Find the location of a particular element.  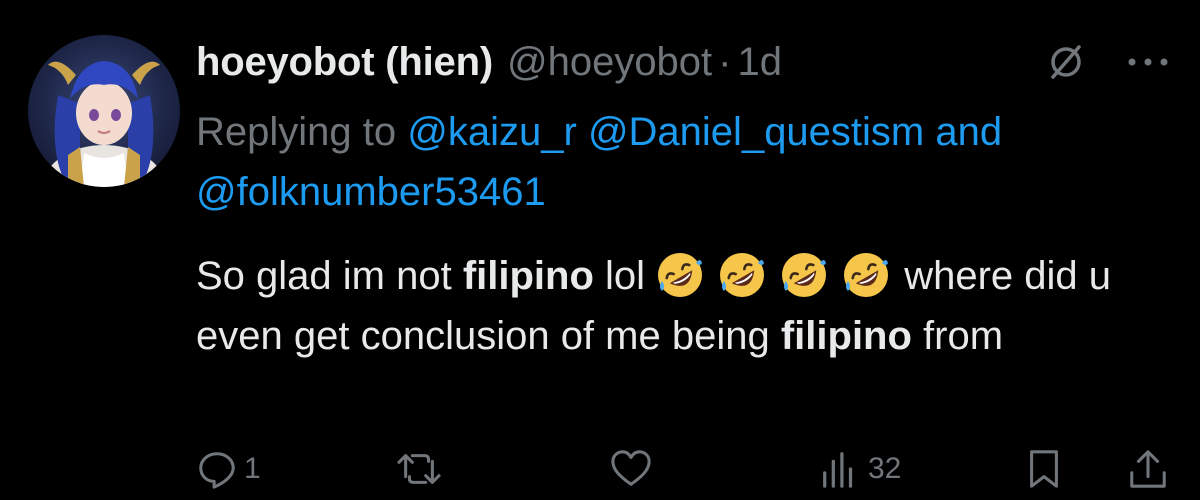

retweet-button is located at coordinates (422, 469).